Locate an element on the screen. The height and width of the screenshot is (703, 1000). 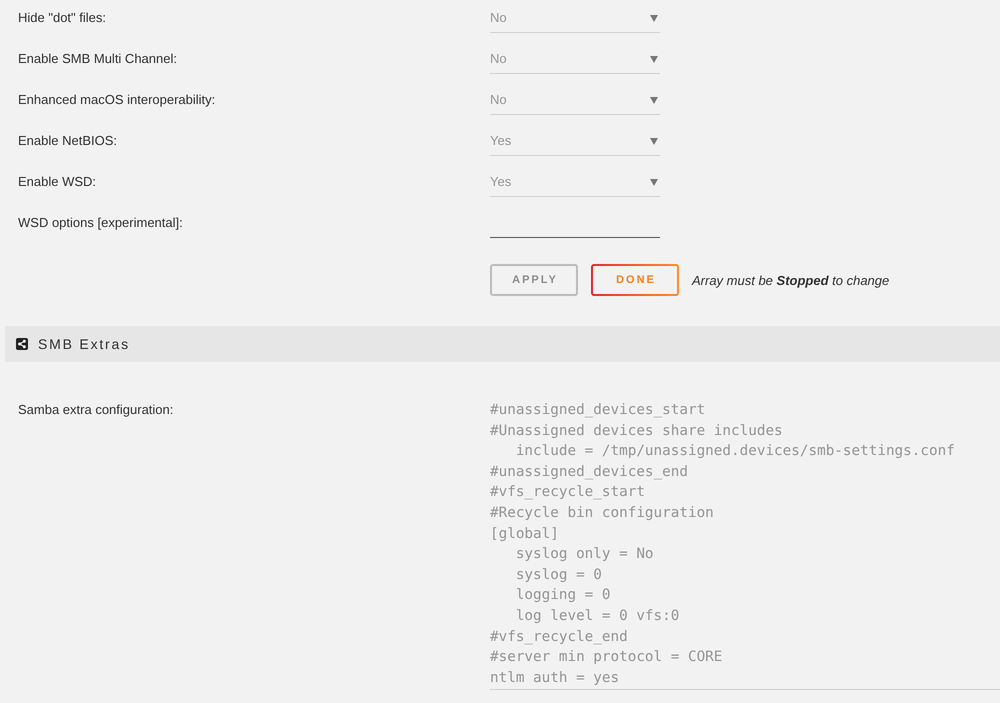
setting-label: WSD options [experimental]: is located at coordinates (100, 223).